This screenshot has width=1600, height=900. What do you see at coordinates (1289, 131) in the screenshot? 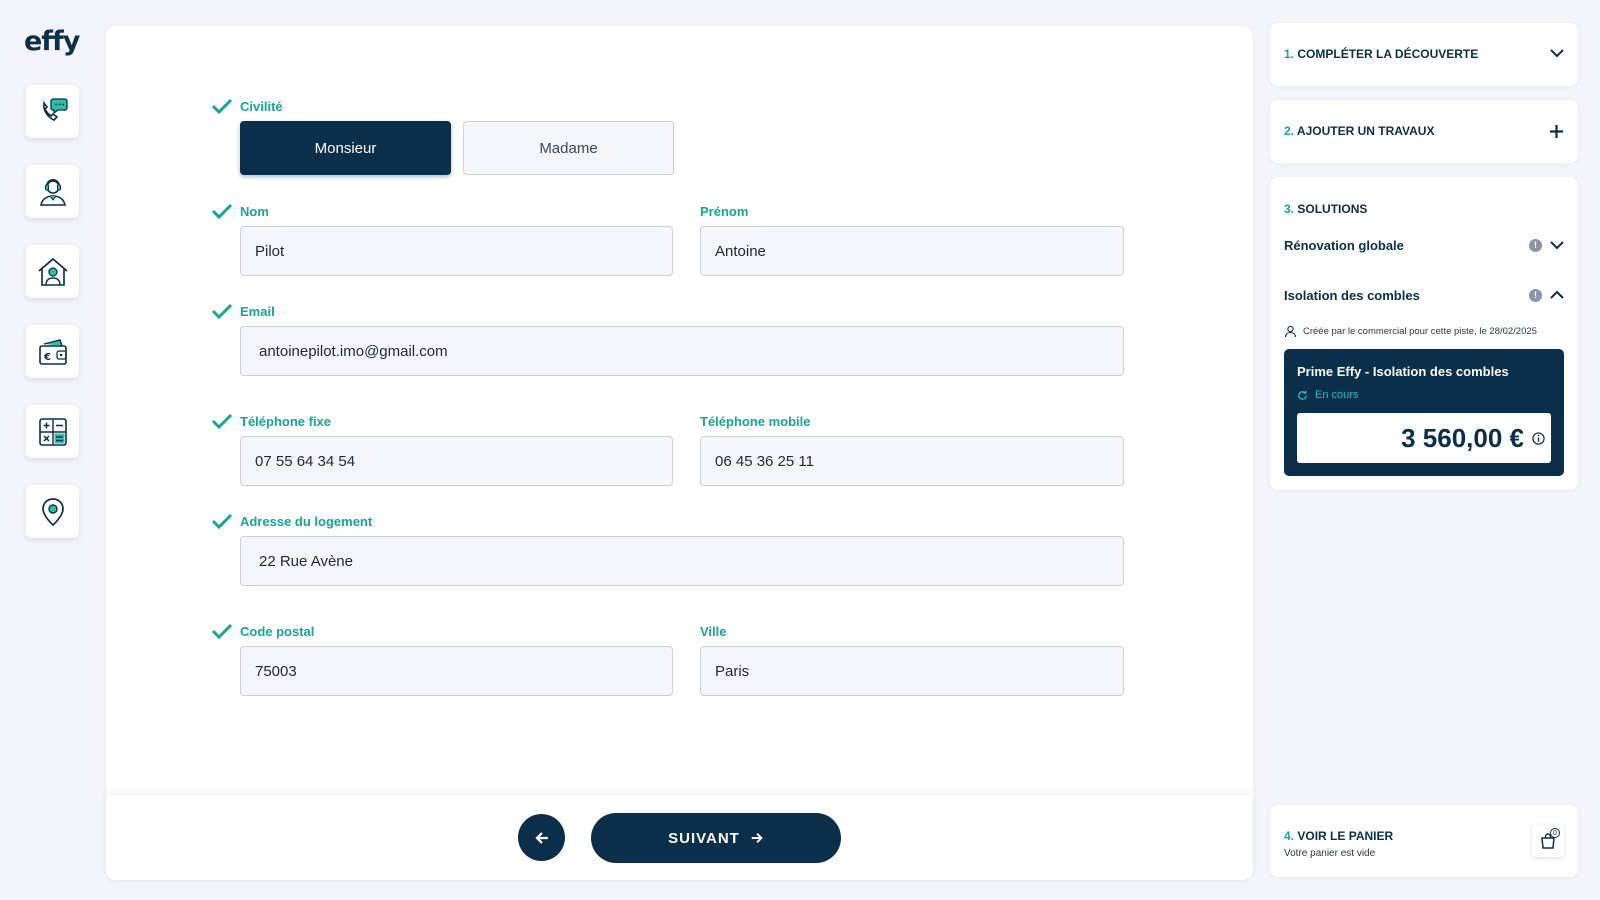
I see `step-2-number: 2.` at bounding box center [1289, 131].